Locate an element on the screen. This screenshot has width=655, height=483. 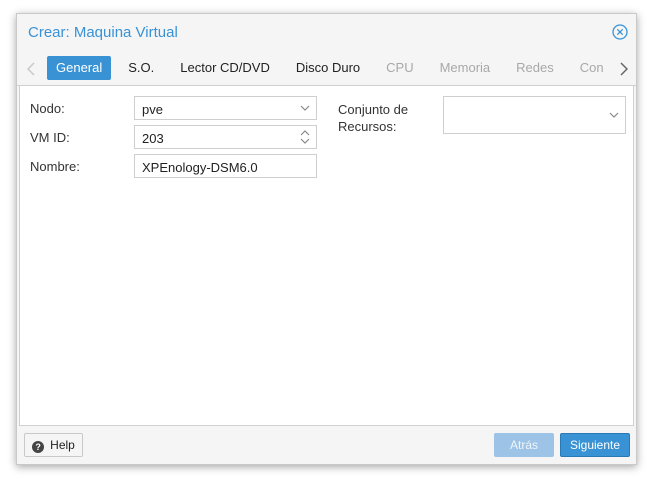
node-value: pve is located at coordinates (152, 109).